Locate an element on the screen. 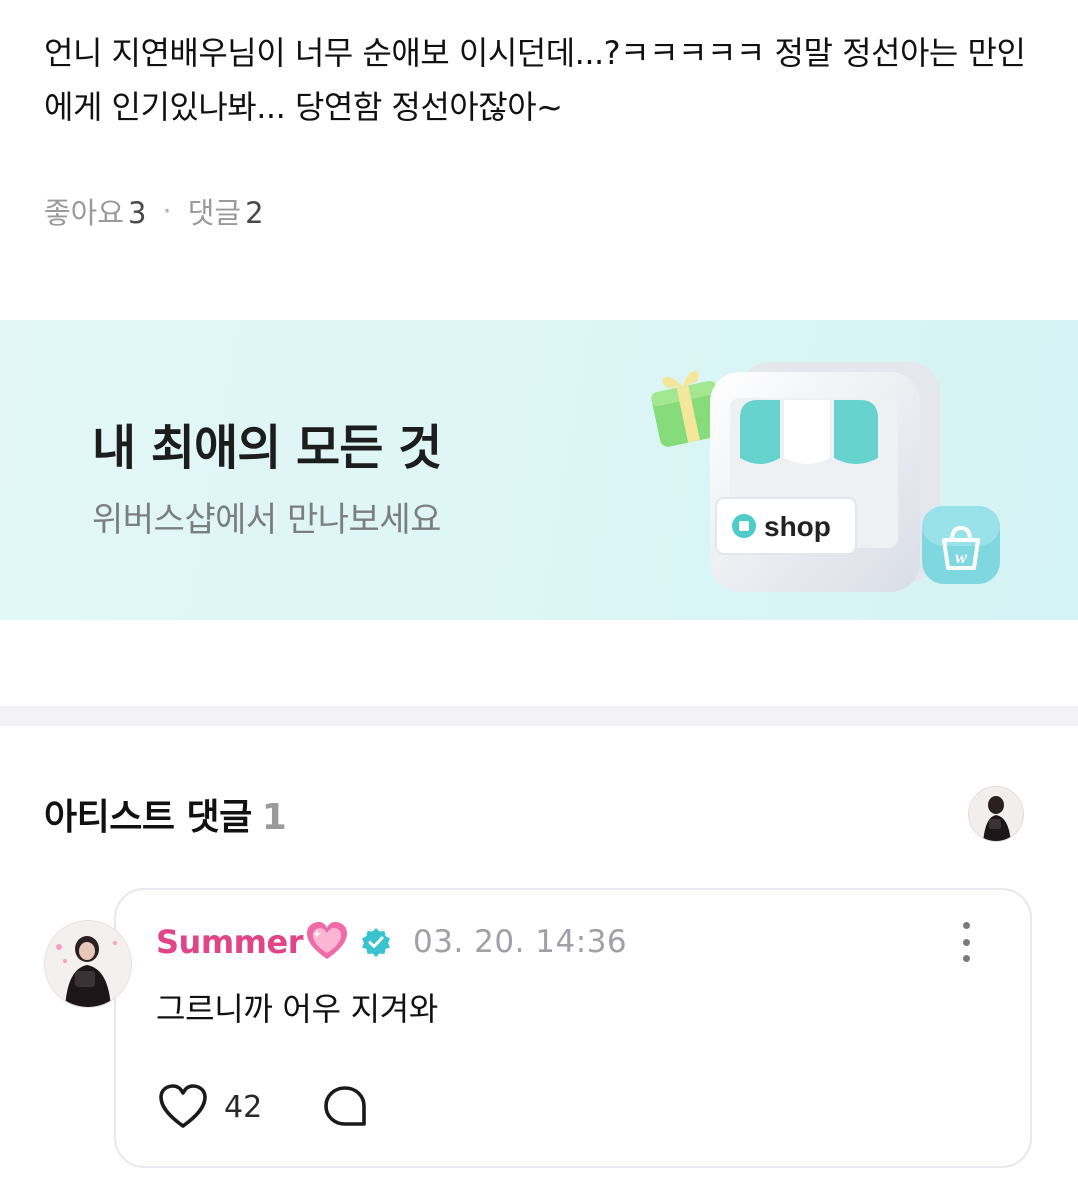  banner-title: 내 최애의 모든 것 is located at coordinates (267, 448).